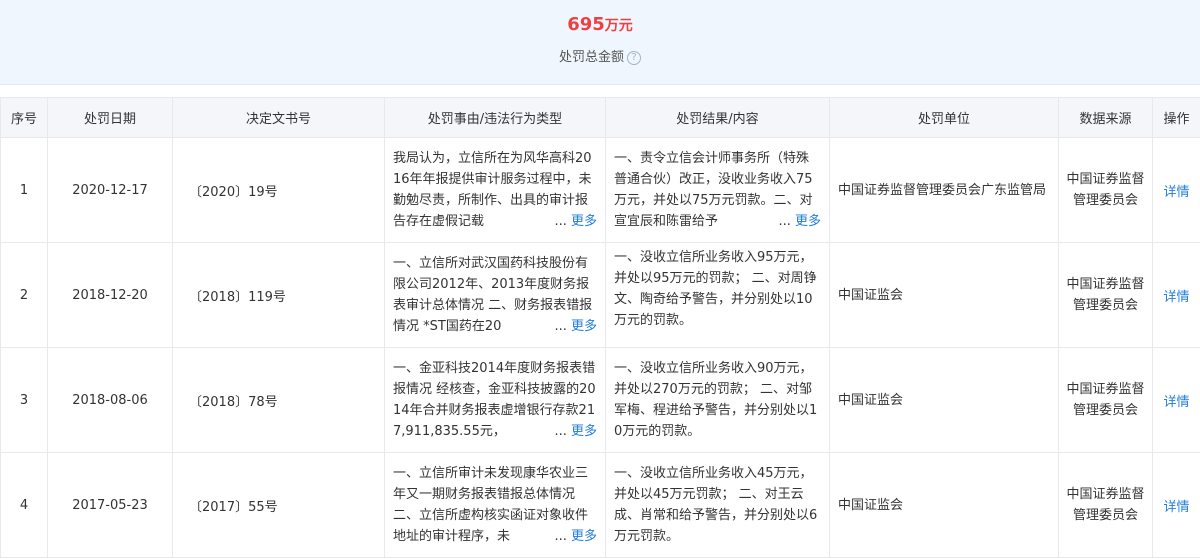  What do you see at coordinates (110, 117) in the screenshot?
I see `header-date: 处罚日期` at bounding box center [110, 117].